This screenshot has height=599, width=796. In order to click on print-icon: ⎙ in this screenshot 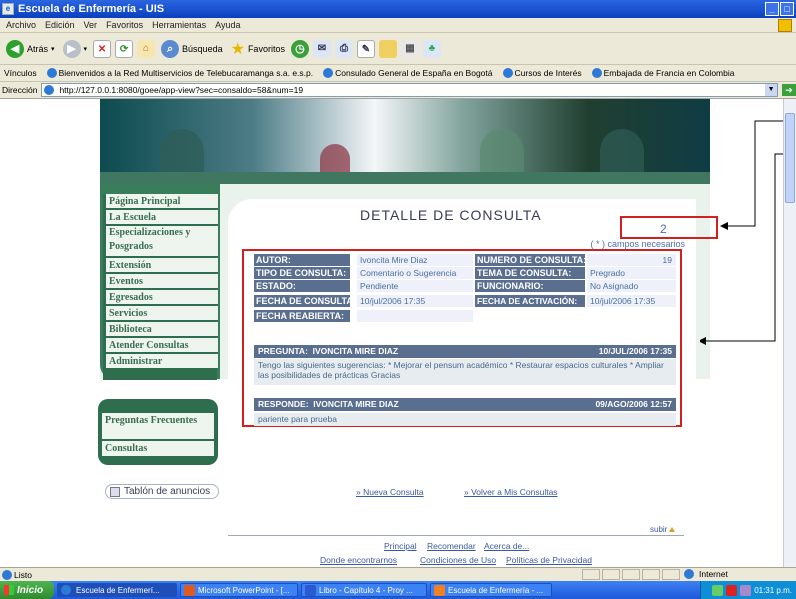, I will do `click(343, 48)`.